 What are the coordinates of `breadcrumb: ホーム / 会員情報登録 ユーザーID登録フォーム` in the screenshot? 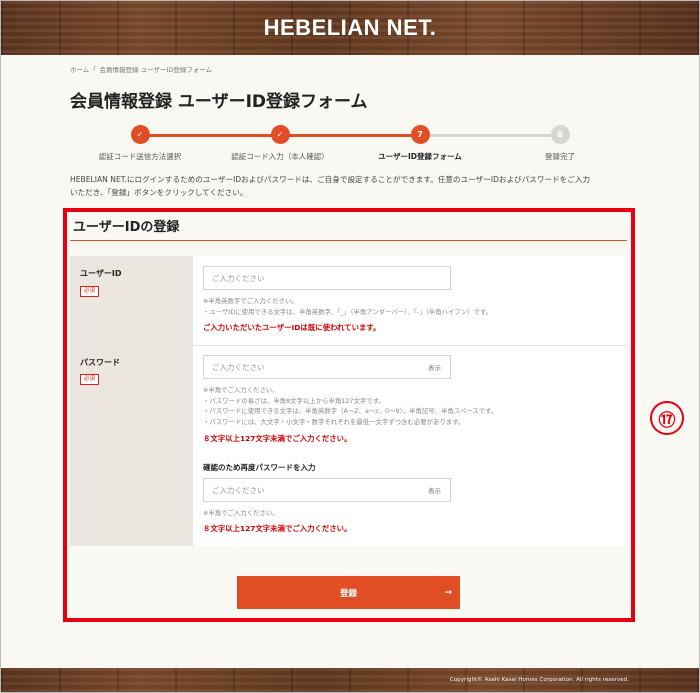 It's located at (141, 69).